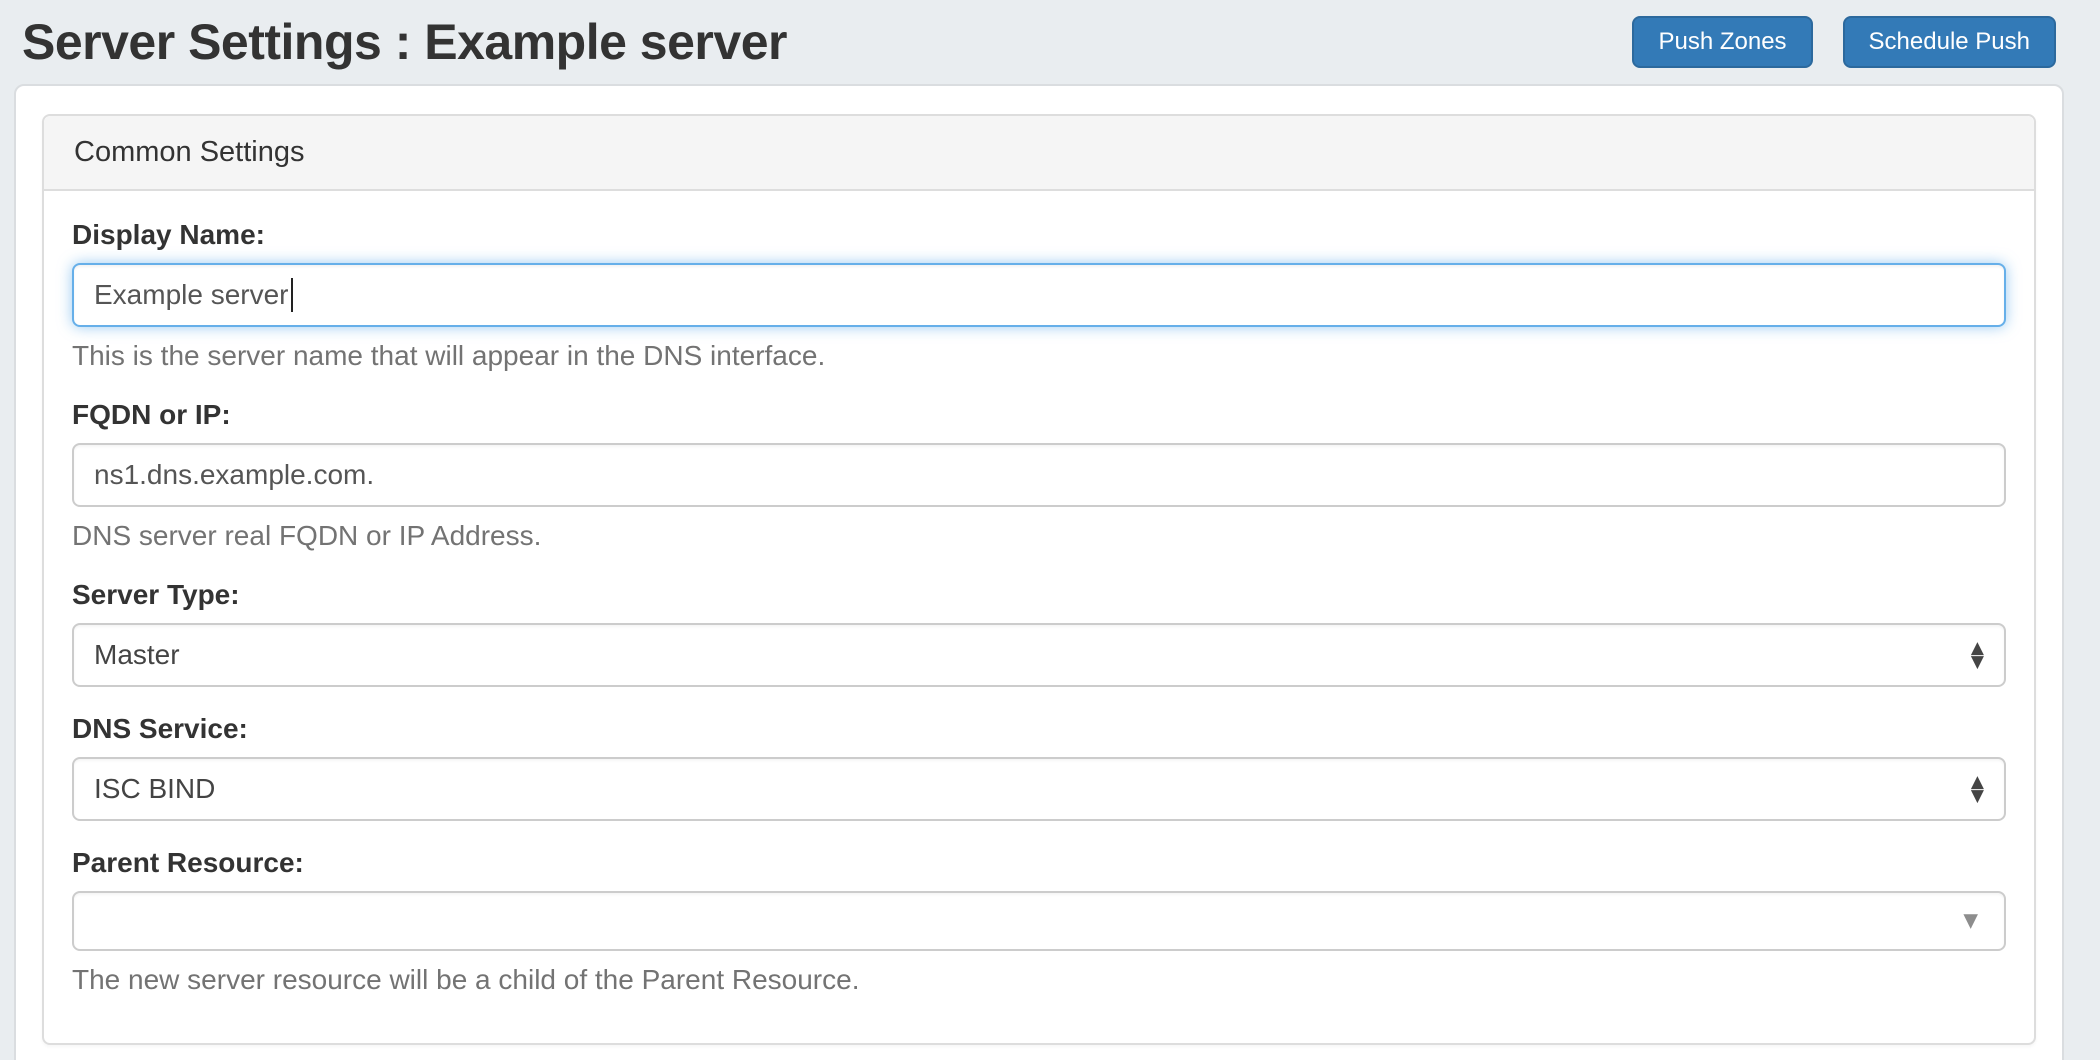  Describe the element at coordinates (168, 234) in the screenshot. I see `display-name-label: Display Name:` at that location.